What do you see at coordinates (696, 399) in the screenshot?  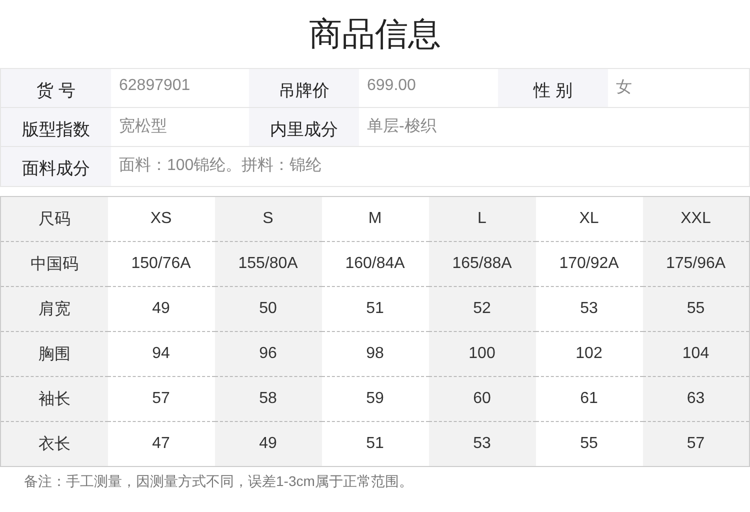 I see `table-cell: 63` at bounding box center [696, 399].